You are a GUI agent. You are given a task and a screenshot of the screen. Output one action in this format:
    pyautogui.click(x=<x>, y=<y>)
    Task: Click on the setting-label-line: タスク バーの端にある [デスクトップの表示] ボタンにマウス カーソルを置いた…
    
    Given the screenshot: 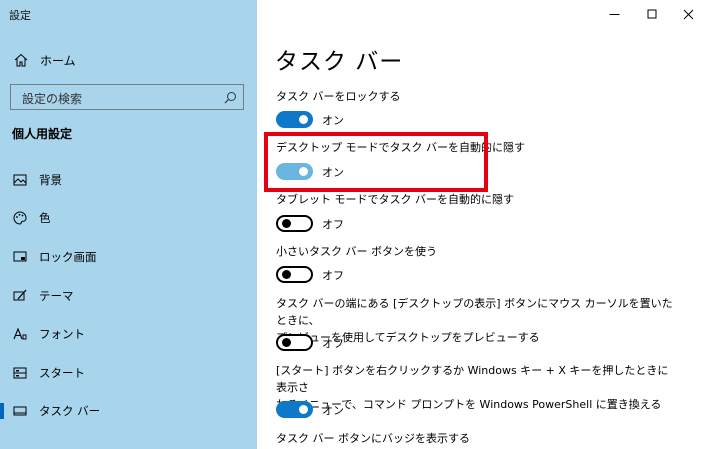 What is the action you would take?
    pyautogui.click(x=474, y=312)
    